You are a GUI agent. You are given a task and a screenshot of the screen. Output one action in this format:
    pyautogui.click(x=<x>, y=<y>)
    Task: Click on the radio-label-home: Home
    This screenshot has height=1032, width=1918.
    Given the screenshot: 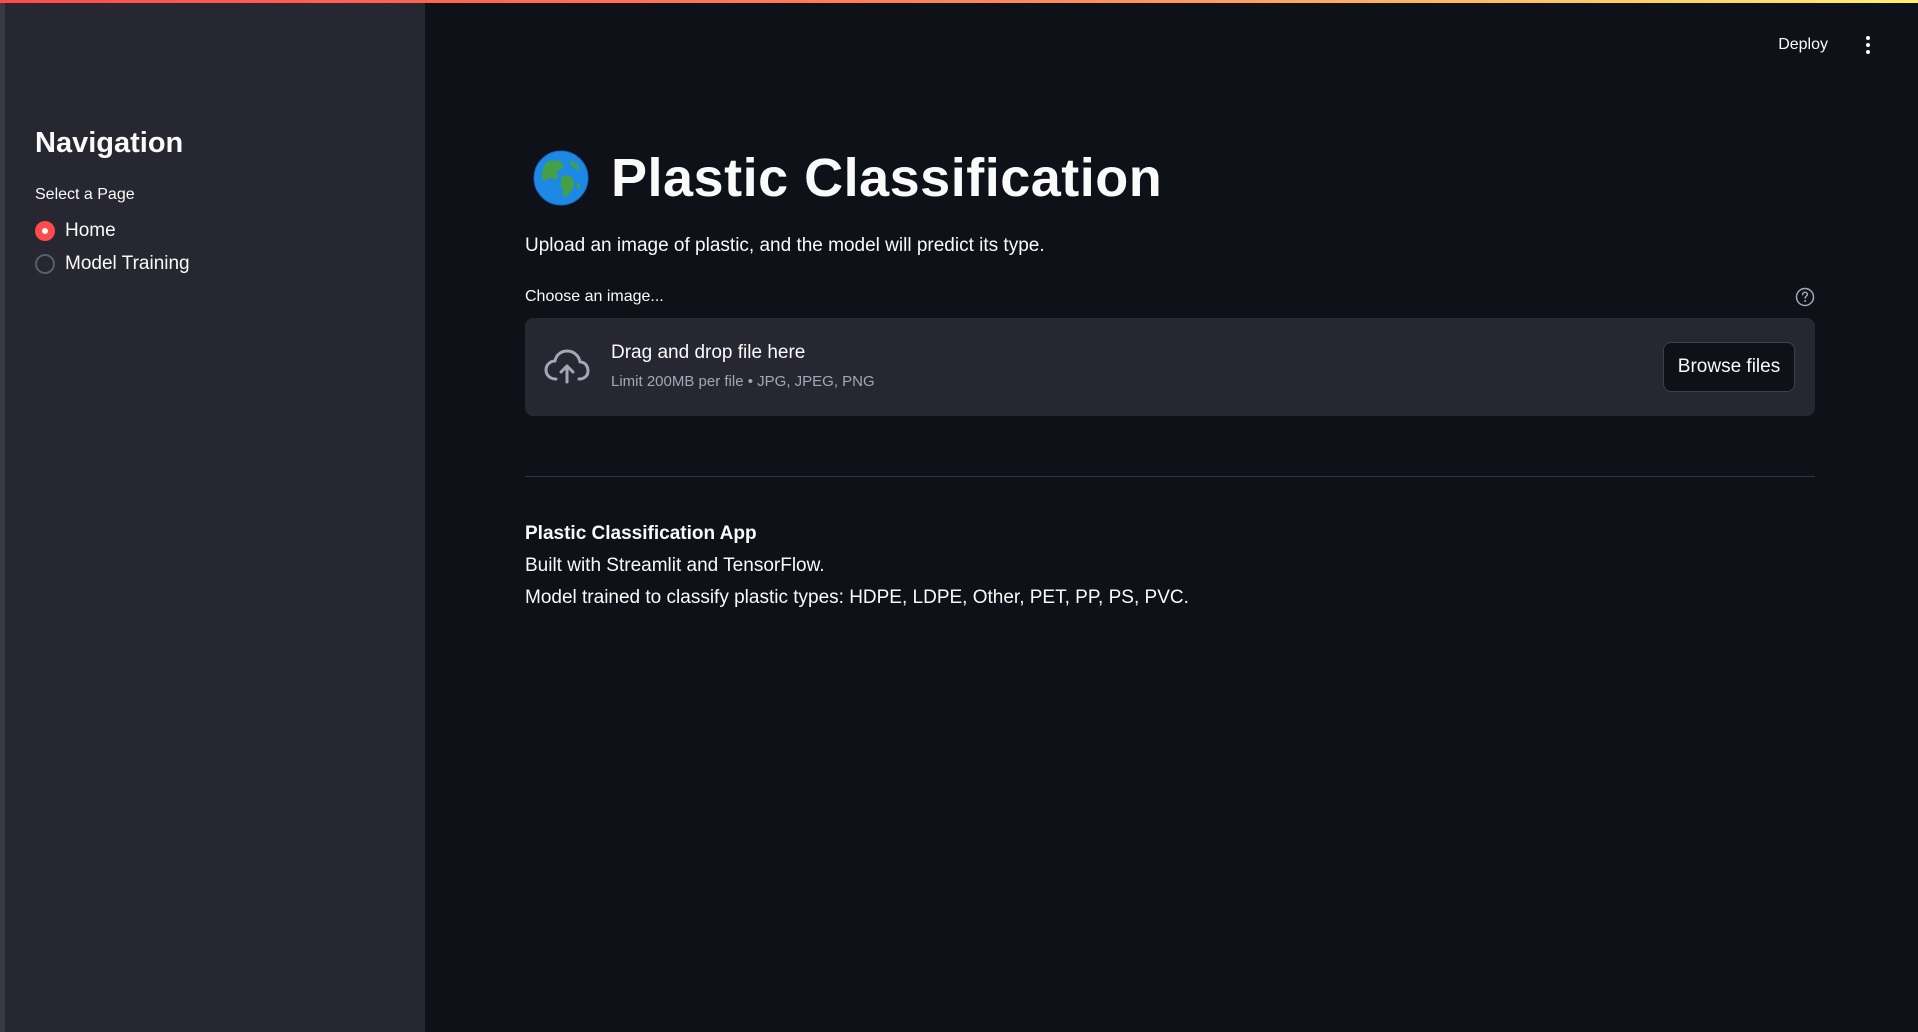 What is the action you would take?
    pyautogui.click(x=90, y=230)
    